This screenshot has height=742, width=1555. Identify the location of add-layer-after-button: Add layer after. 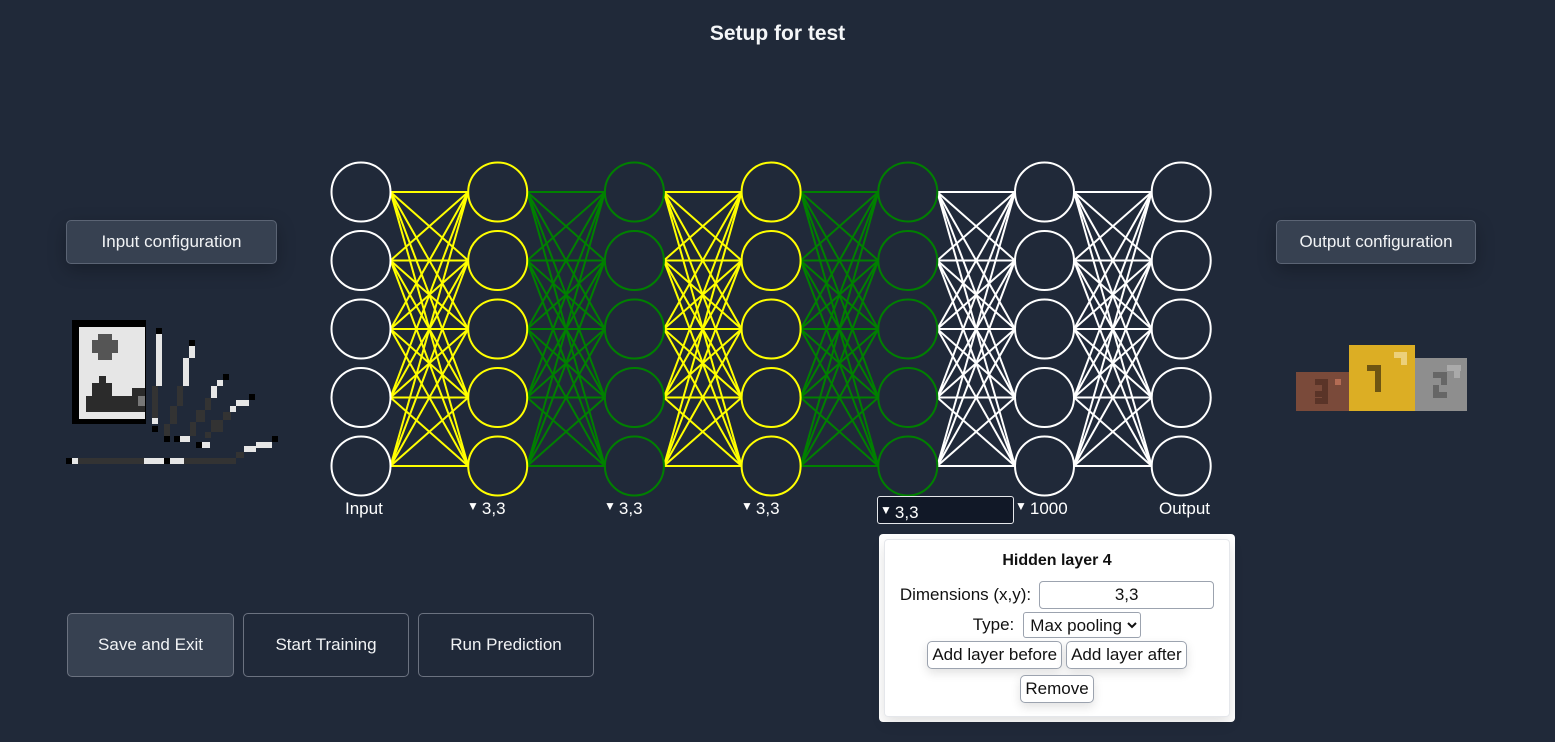
(1126, 655).